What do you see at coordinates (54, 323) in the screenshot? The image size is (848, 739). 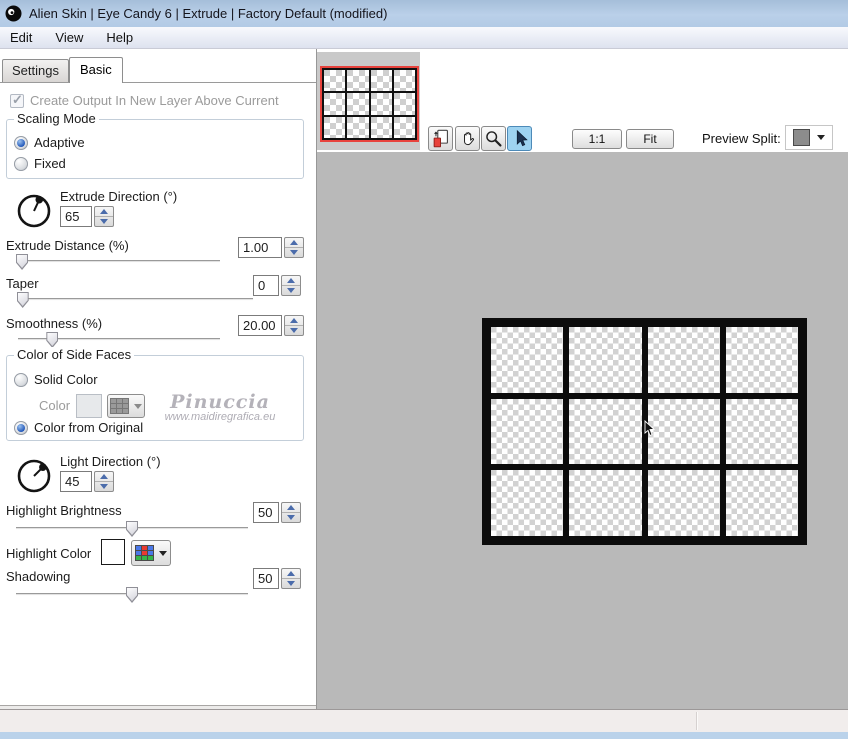 I see `smoothness-label: Smoothness (%)` at bounding box center [54, 323].